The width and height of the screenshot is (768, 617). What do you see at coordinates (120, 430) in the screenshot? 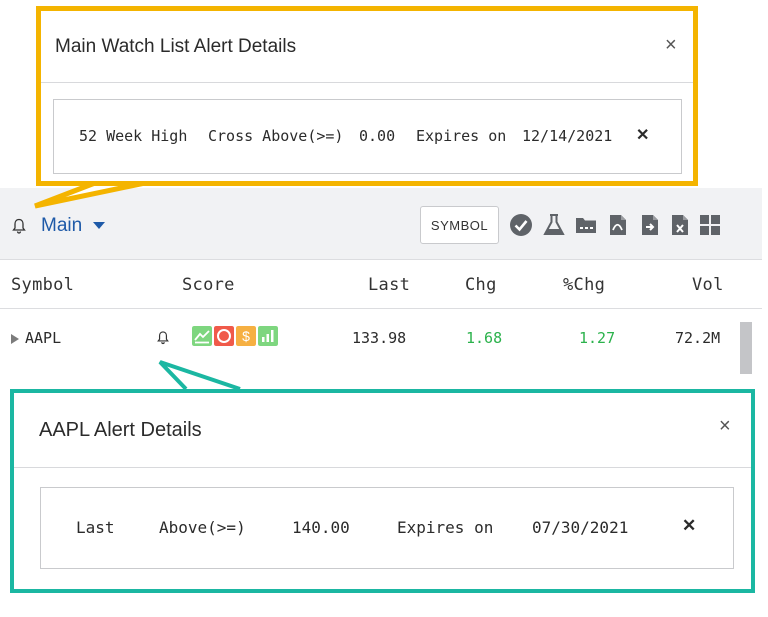
I see `popup-title: AAPL Alert Details` at bounding box center [120, 430].